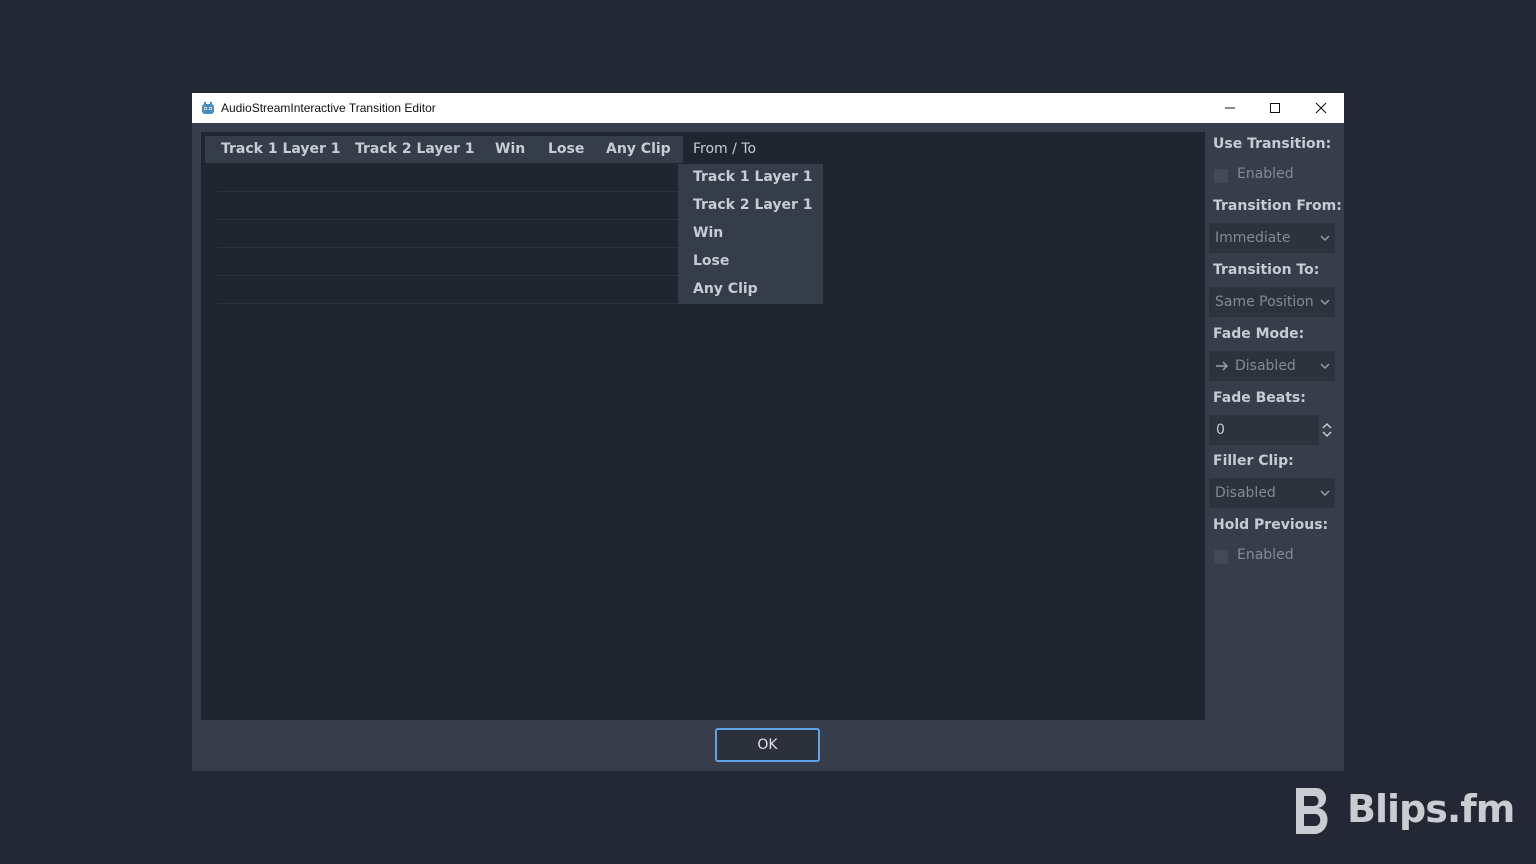 The height and width of the screenshot is (864, 1536). Describe the element at coordinates (1259, 398) in the screenshot. I see `fade-beats-label: Fade Beats:` at that location.